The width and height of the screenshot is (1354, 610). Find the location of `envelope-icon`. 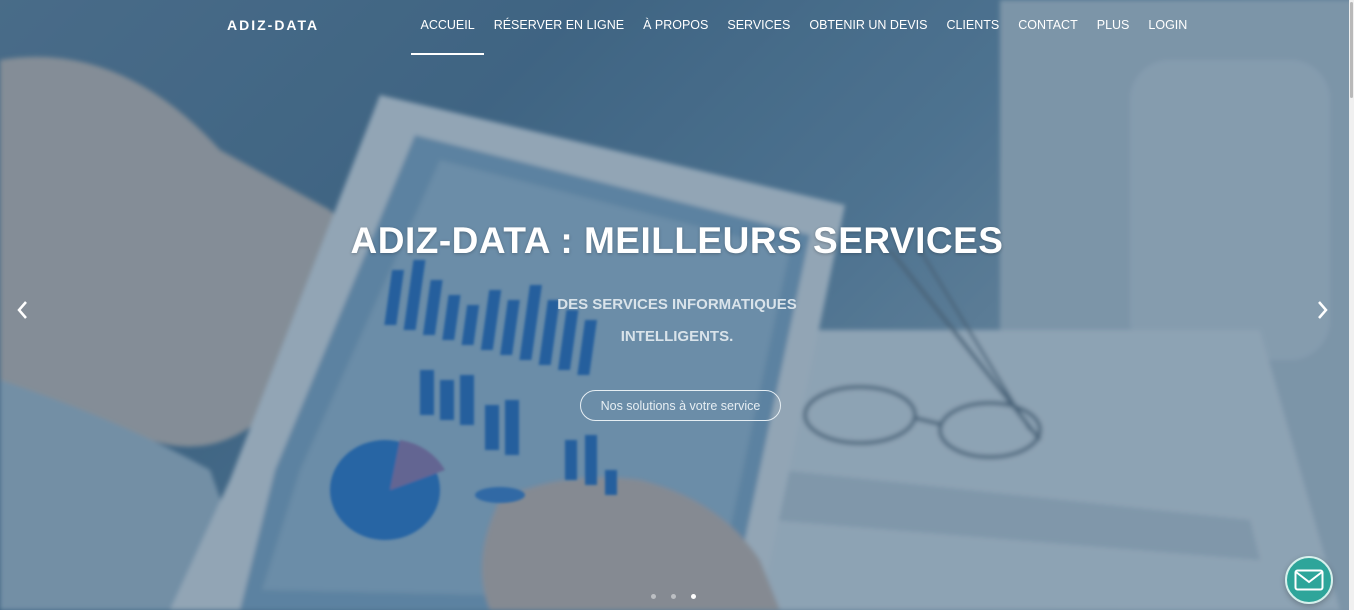

envelope-icon is located at coordinates (1309, 580).